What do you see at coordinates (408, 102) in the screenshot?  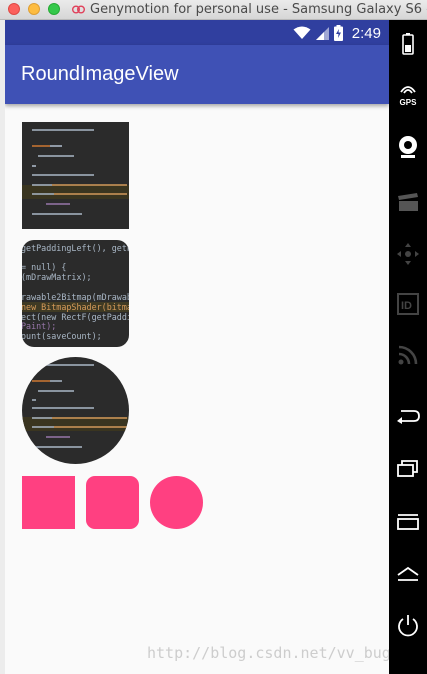 I see `gps-label: GPS` at bounding box center [408, 102].